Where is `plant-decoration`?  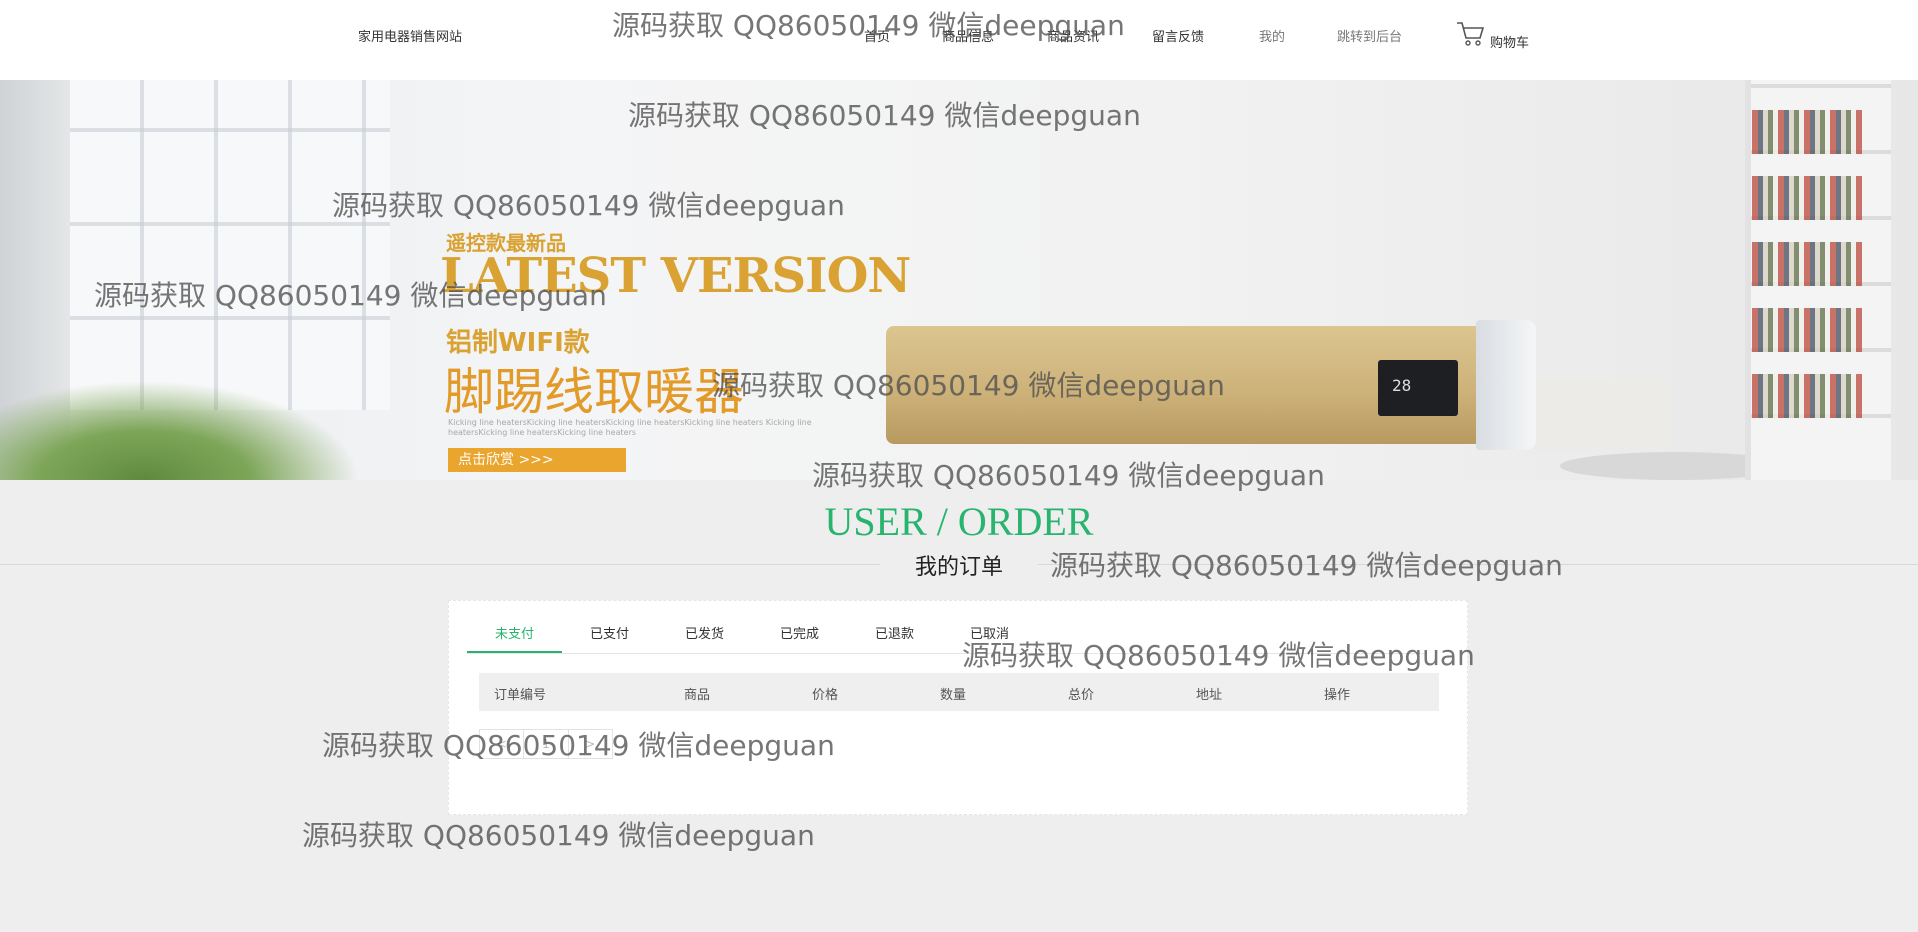 plant-decoration is located at coordinates (180, 430).